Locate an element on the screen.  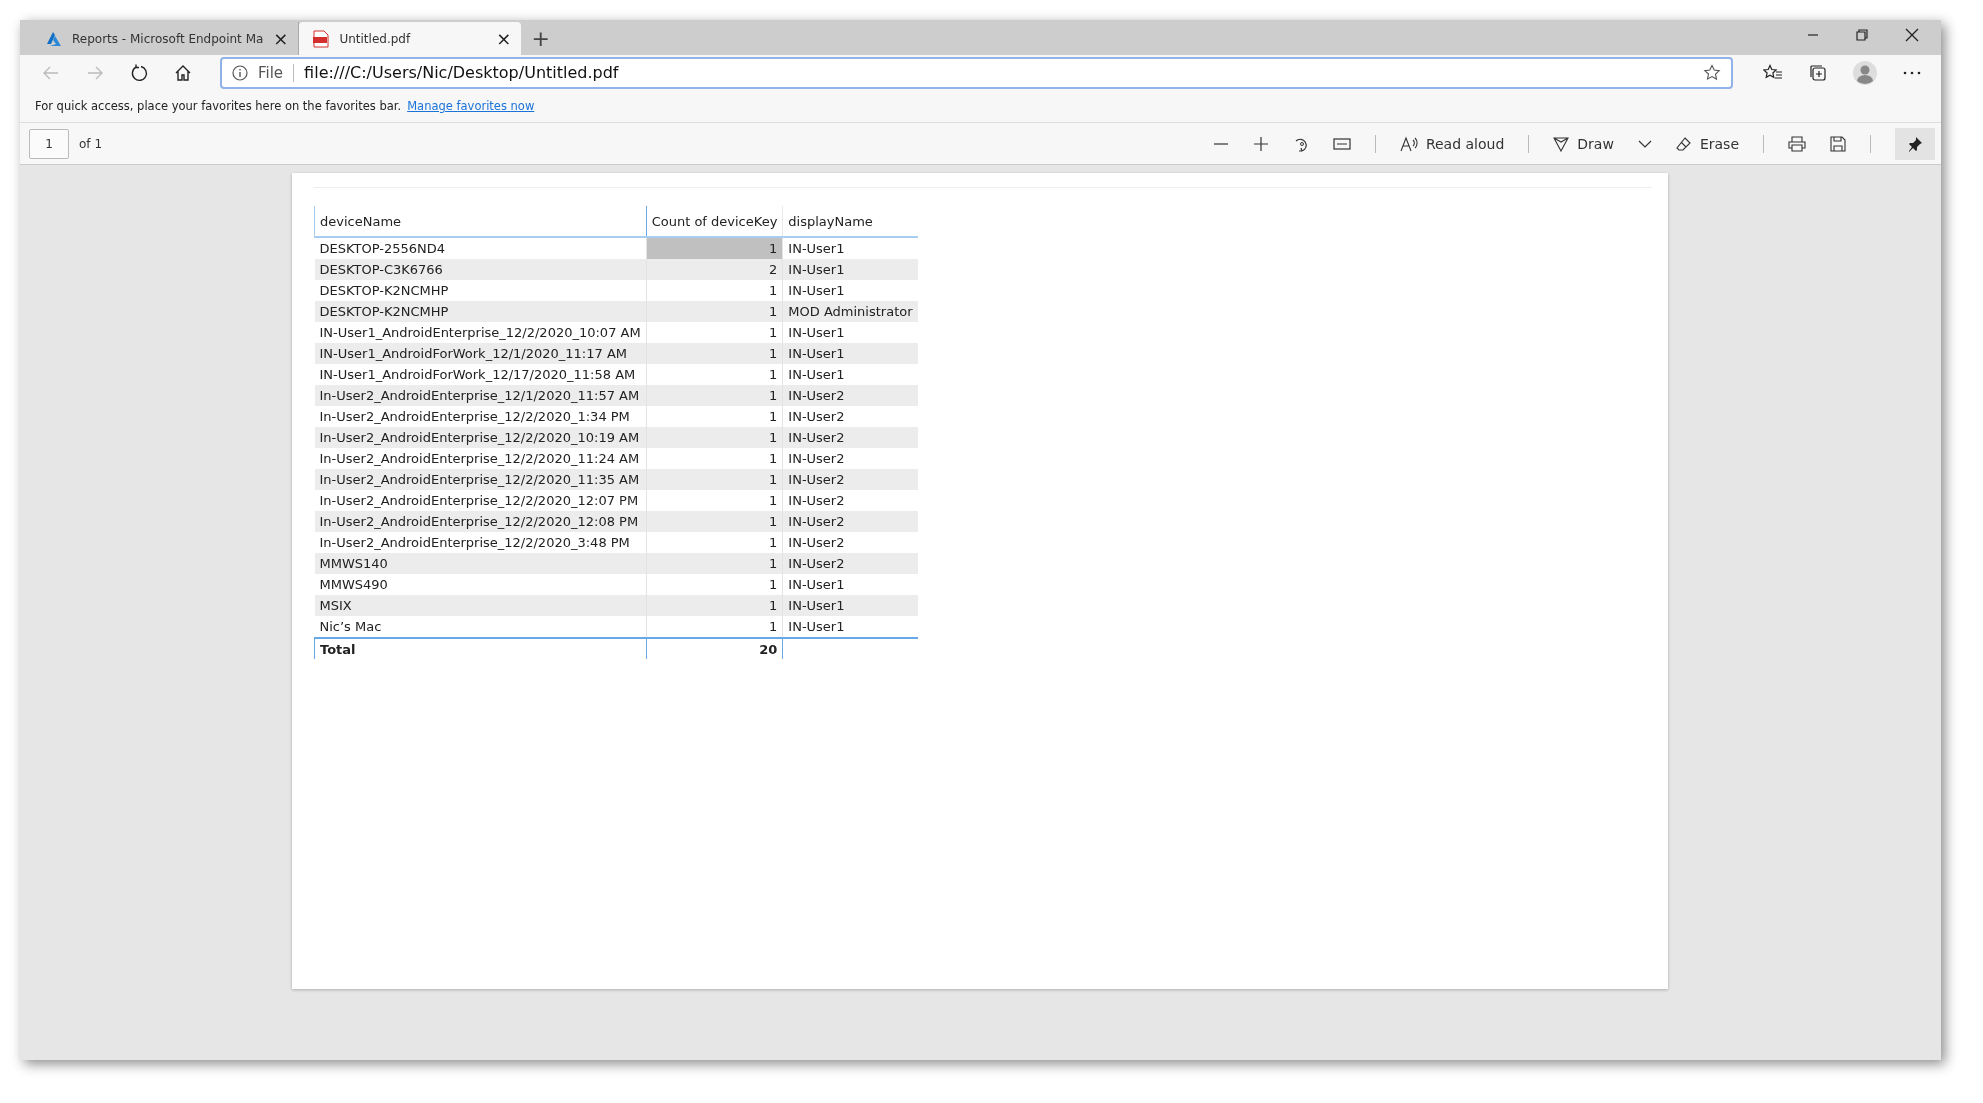
add-favorite-icon is located at coordinates (1712, 72).